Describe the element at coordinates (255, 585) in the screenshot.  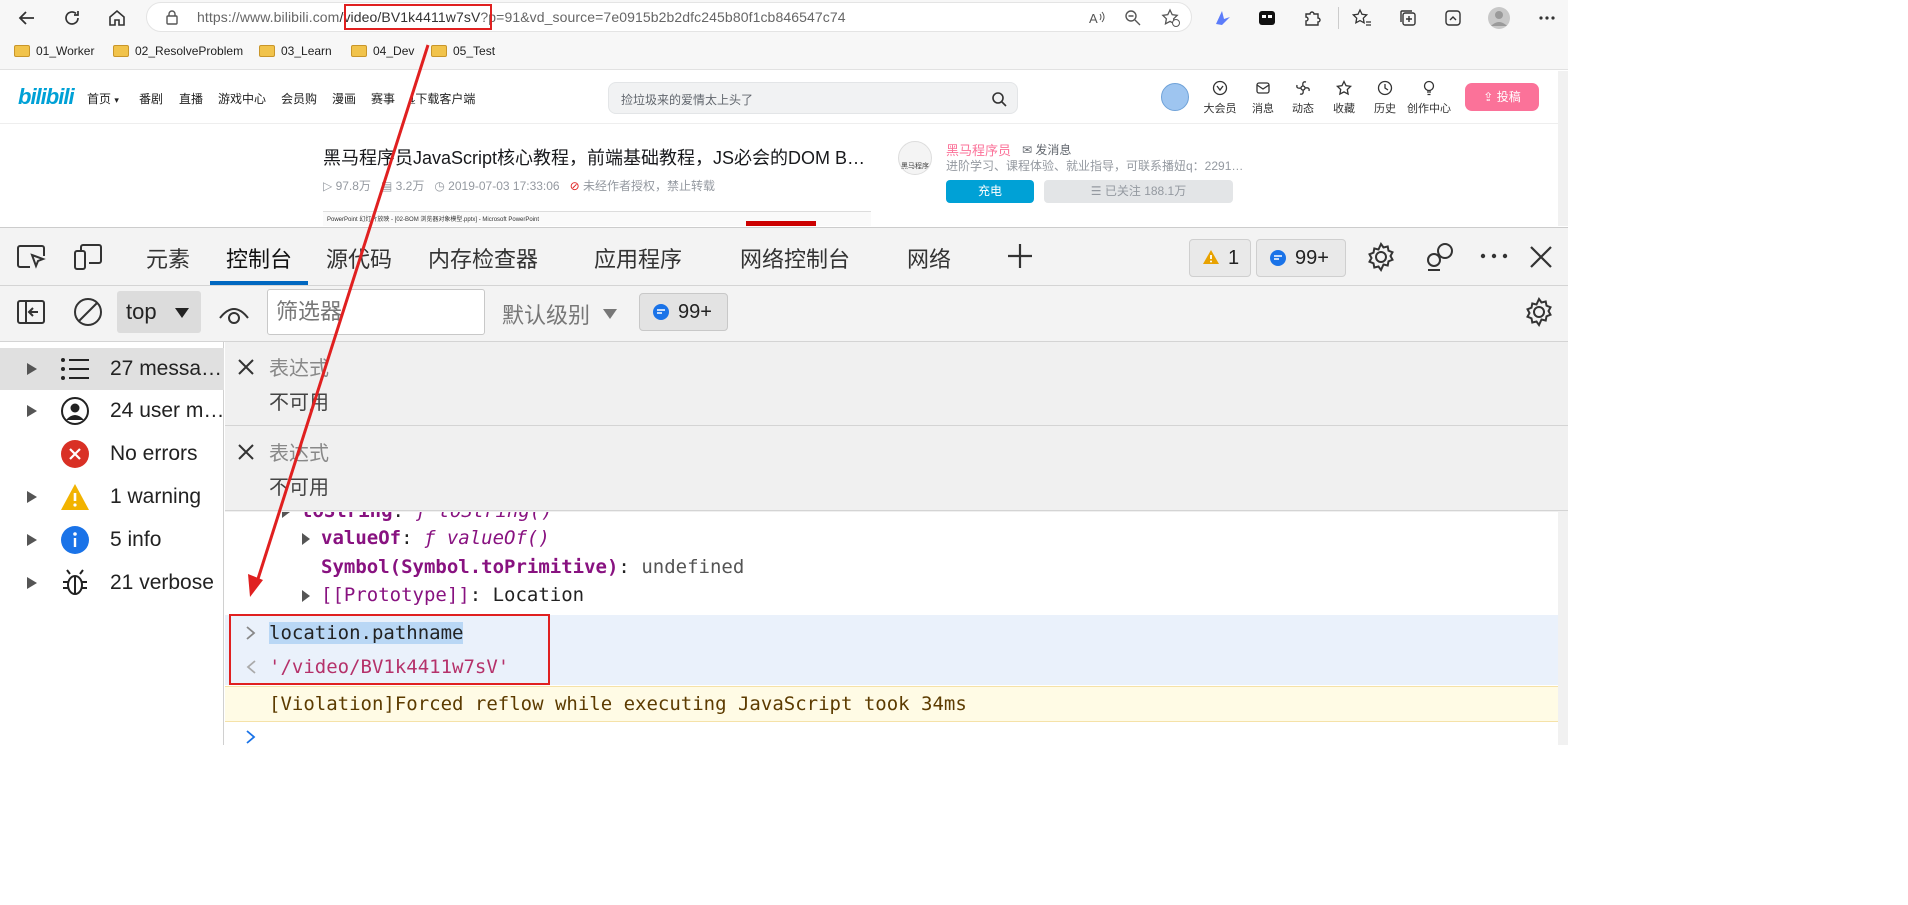
I see `arrow-head` at that location.